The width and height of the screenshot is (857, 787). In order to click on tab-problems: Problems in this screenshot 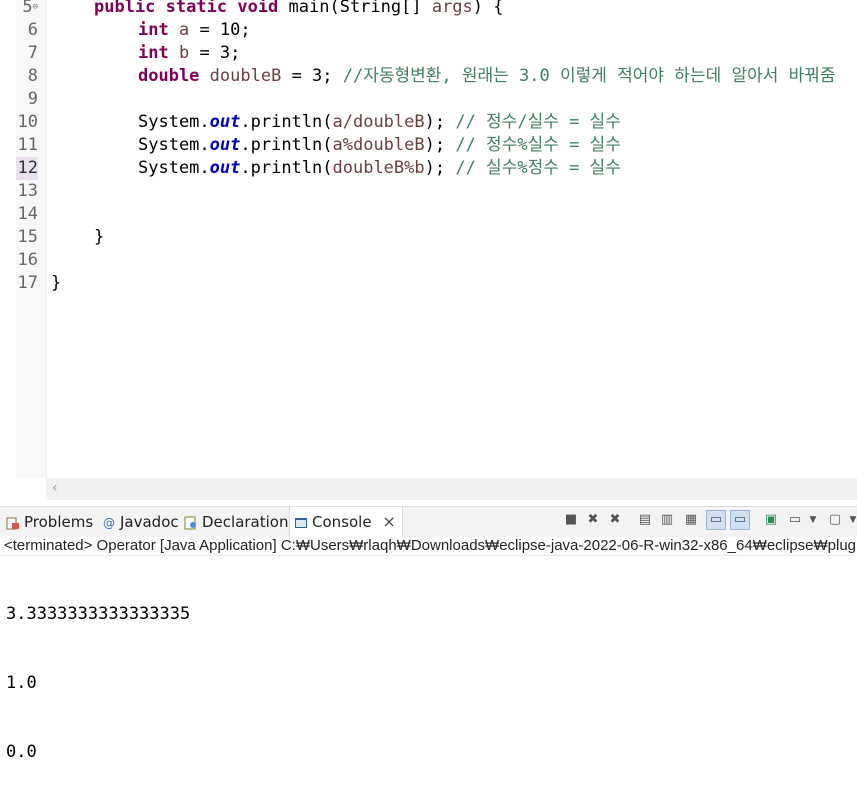, I will do `click(49, 522)`.